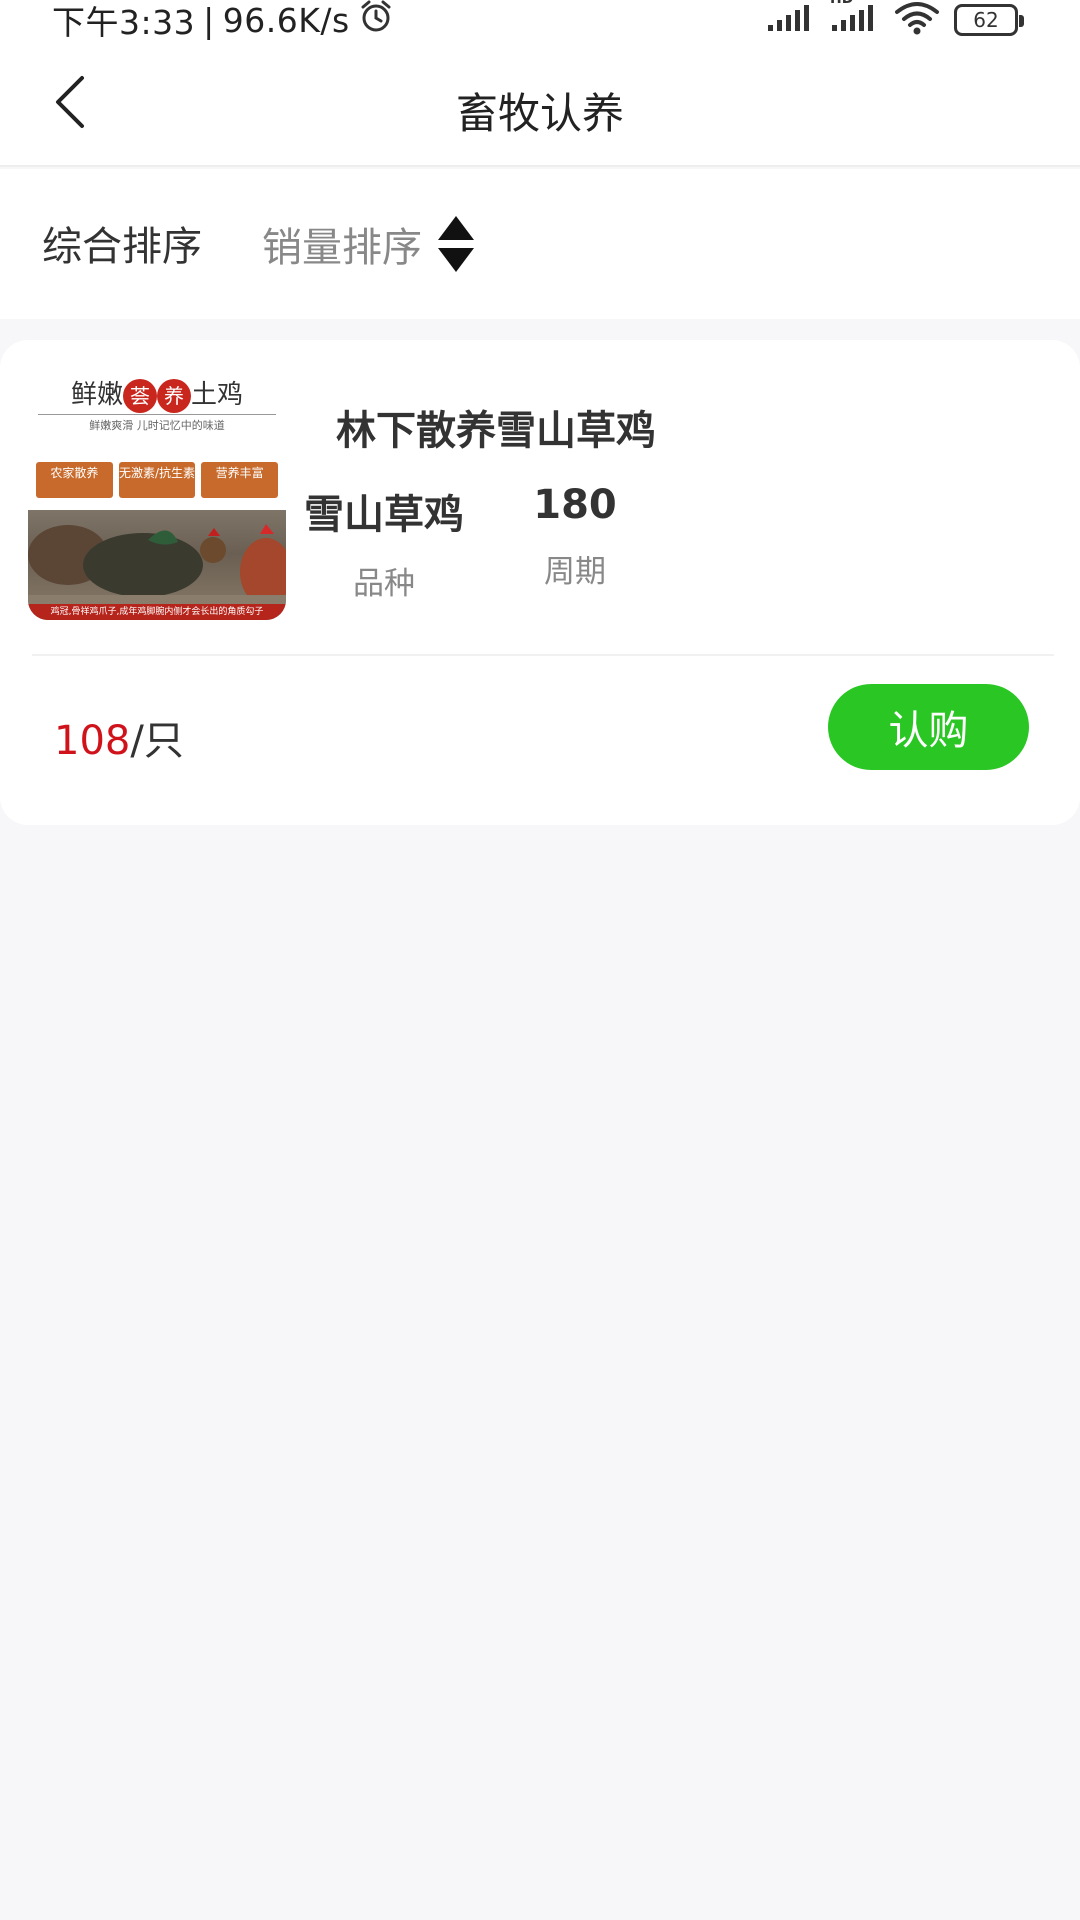  I want to click on status-bar: 下午3:33 | 96.6K/s HD, so click(540, 22).